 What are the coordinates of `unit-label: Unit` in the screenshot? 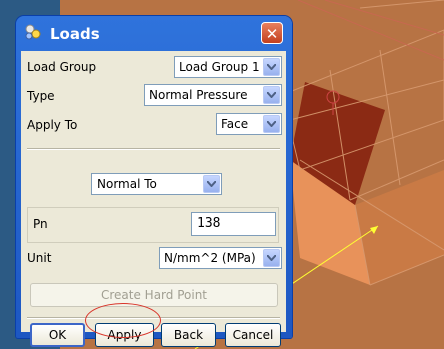 It's located at (39, 258).